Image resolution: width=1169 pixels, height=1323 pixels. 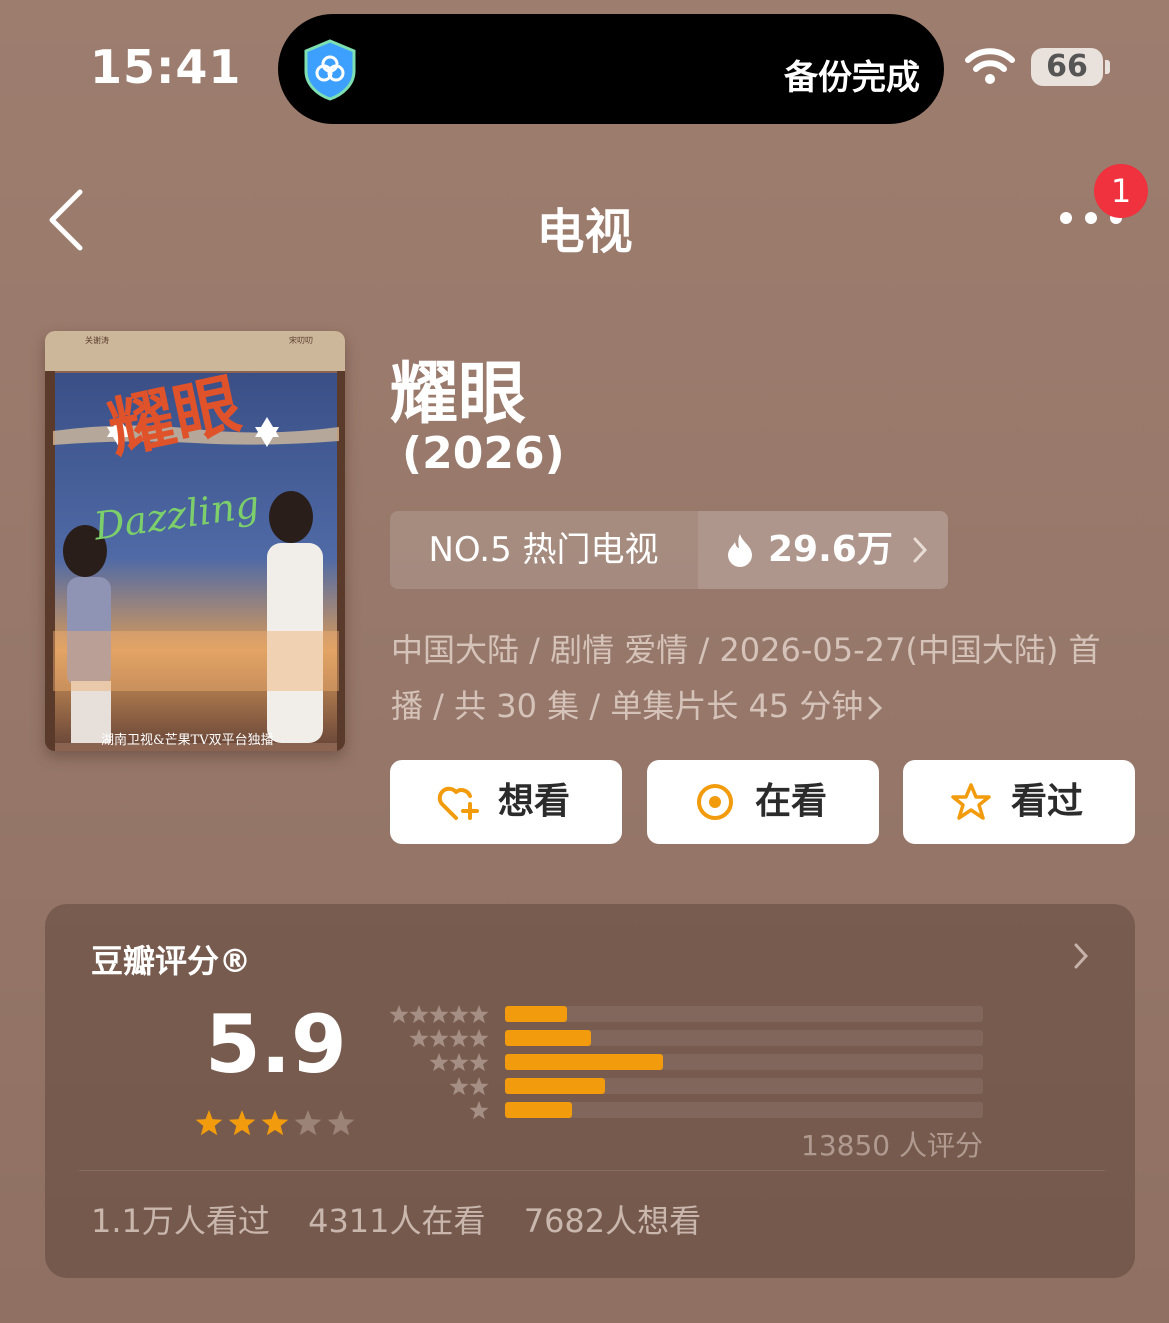 I want to click on poster-credit-left: 关谢涛, so click(x=97, y=340).